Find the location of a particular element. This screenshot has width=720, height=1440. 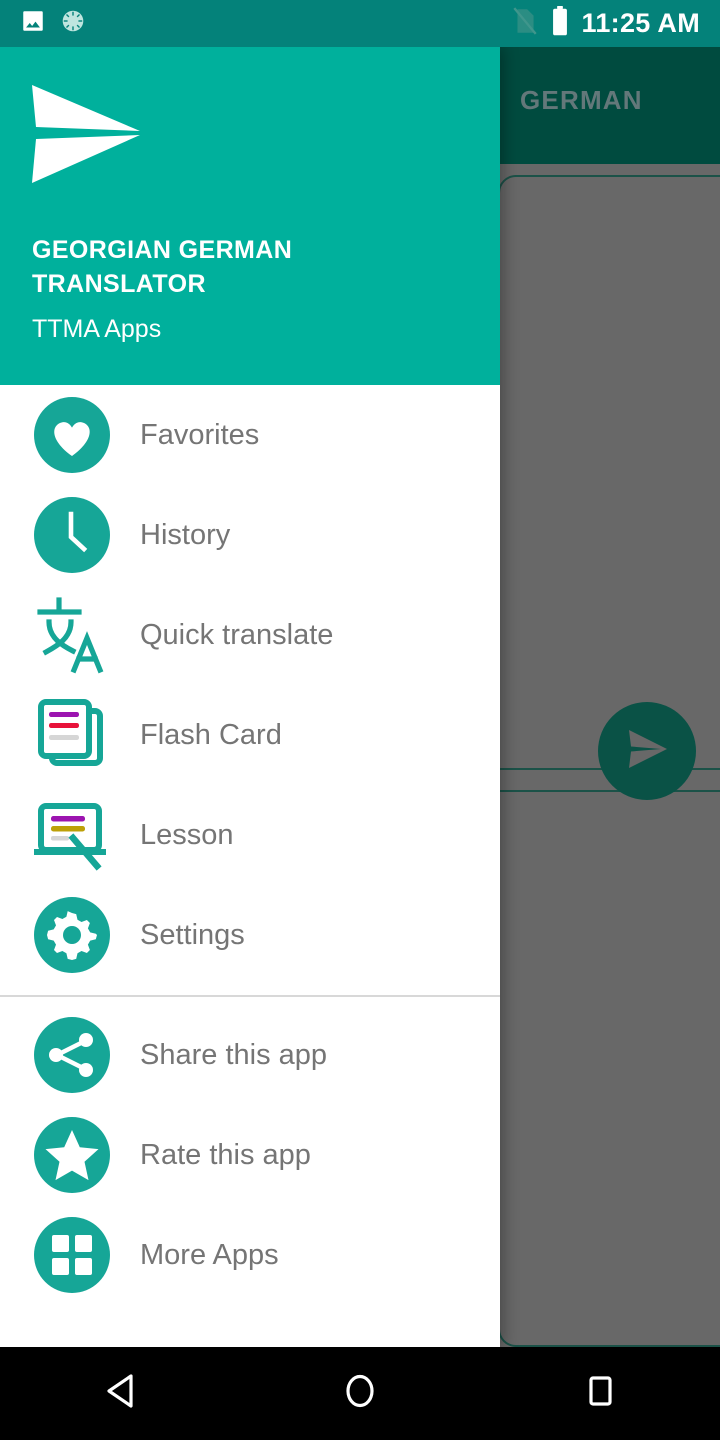

background-appbar-title: GERMAN is located at coordinates (581, 100).